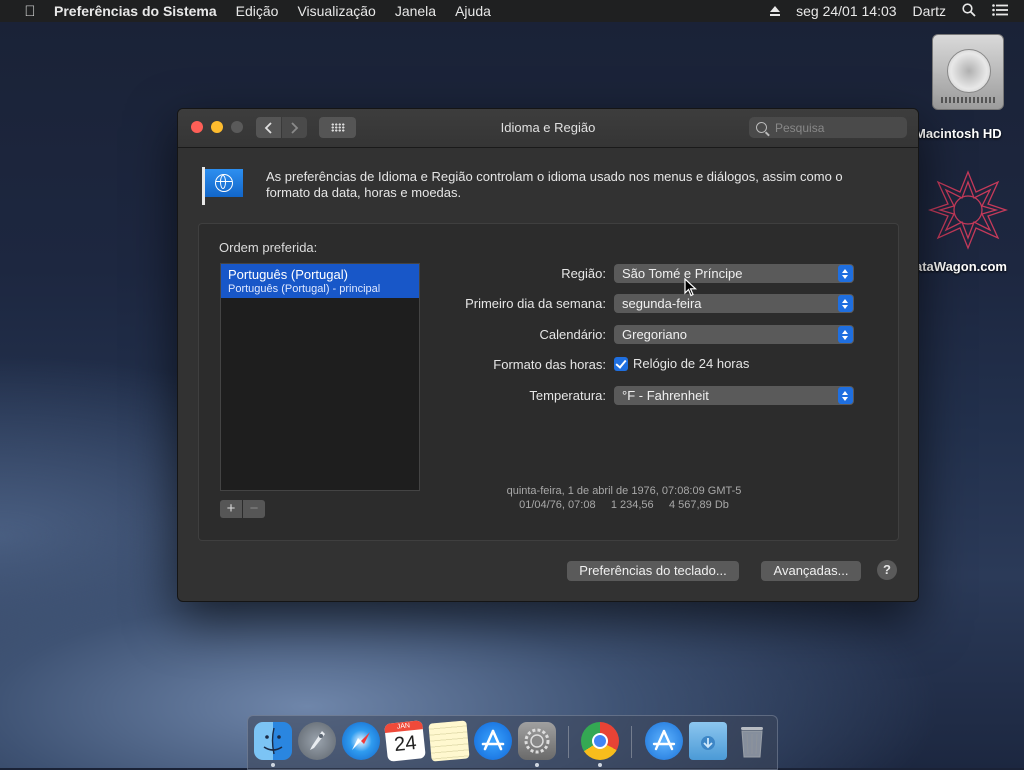  What do you see at coordinates (775, 11) in the screenshot?
I see `eject-icon` at bounding box center [775, 11].